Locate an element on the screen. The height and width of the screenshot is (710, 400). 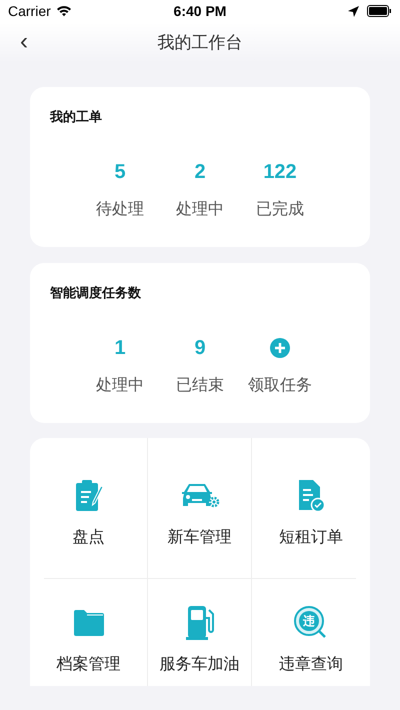
wifi-icon is located at coordinates (64, 11).